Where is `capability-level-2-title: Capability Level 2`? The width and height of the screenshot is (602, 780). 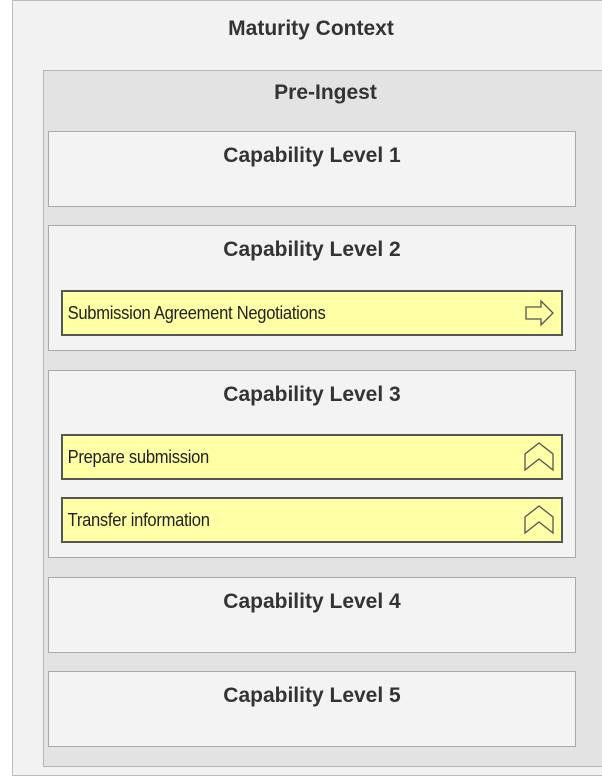 capability-level-2-title: Capability Level 2 is located at coordinates (312, 249).